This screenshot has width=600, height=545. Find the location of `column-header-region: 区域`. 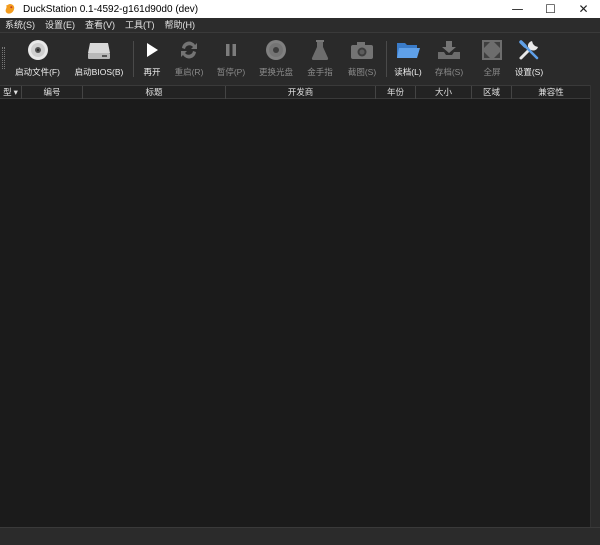

column-header-region: 区域 is located at coordinates (492, 92).